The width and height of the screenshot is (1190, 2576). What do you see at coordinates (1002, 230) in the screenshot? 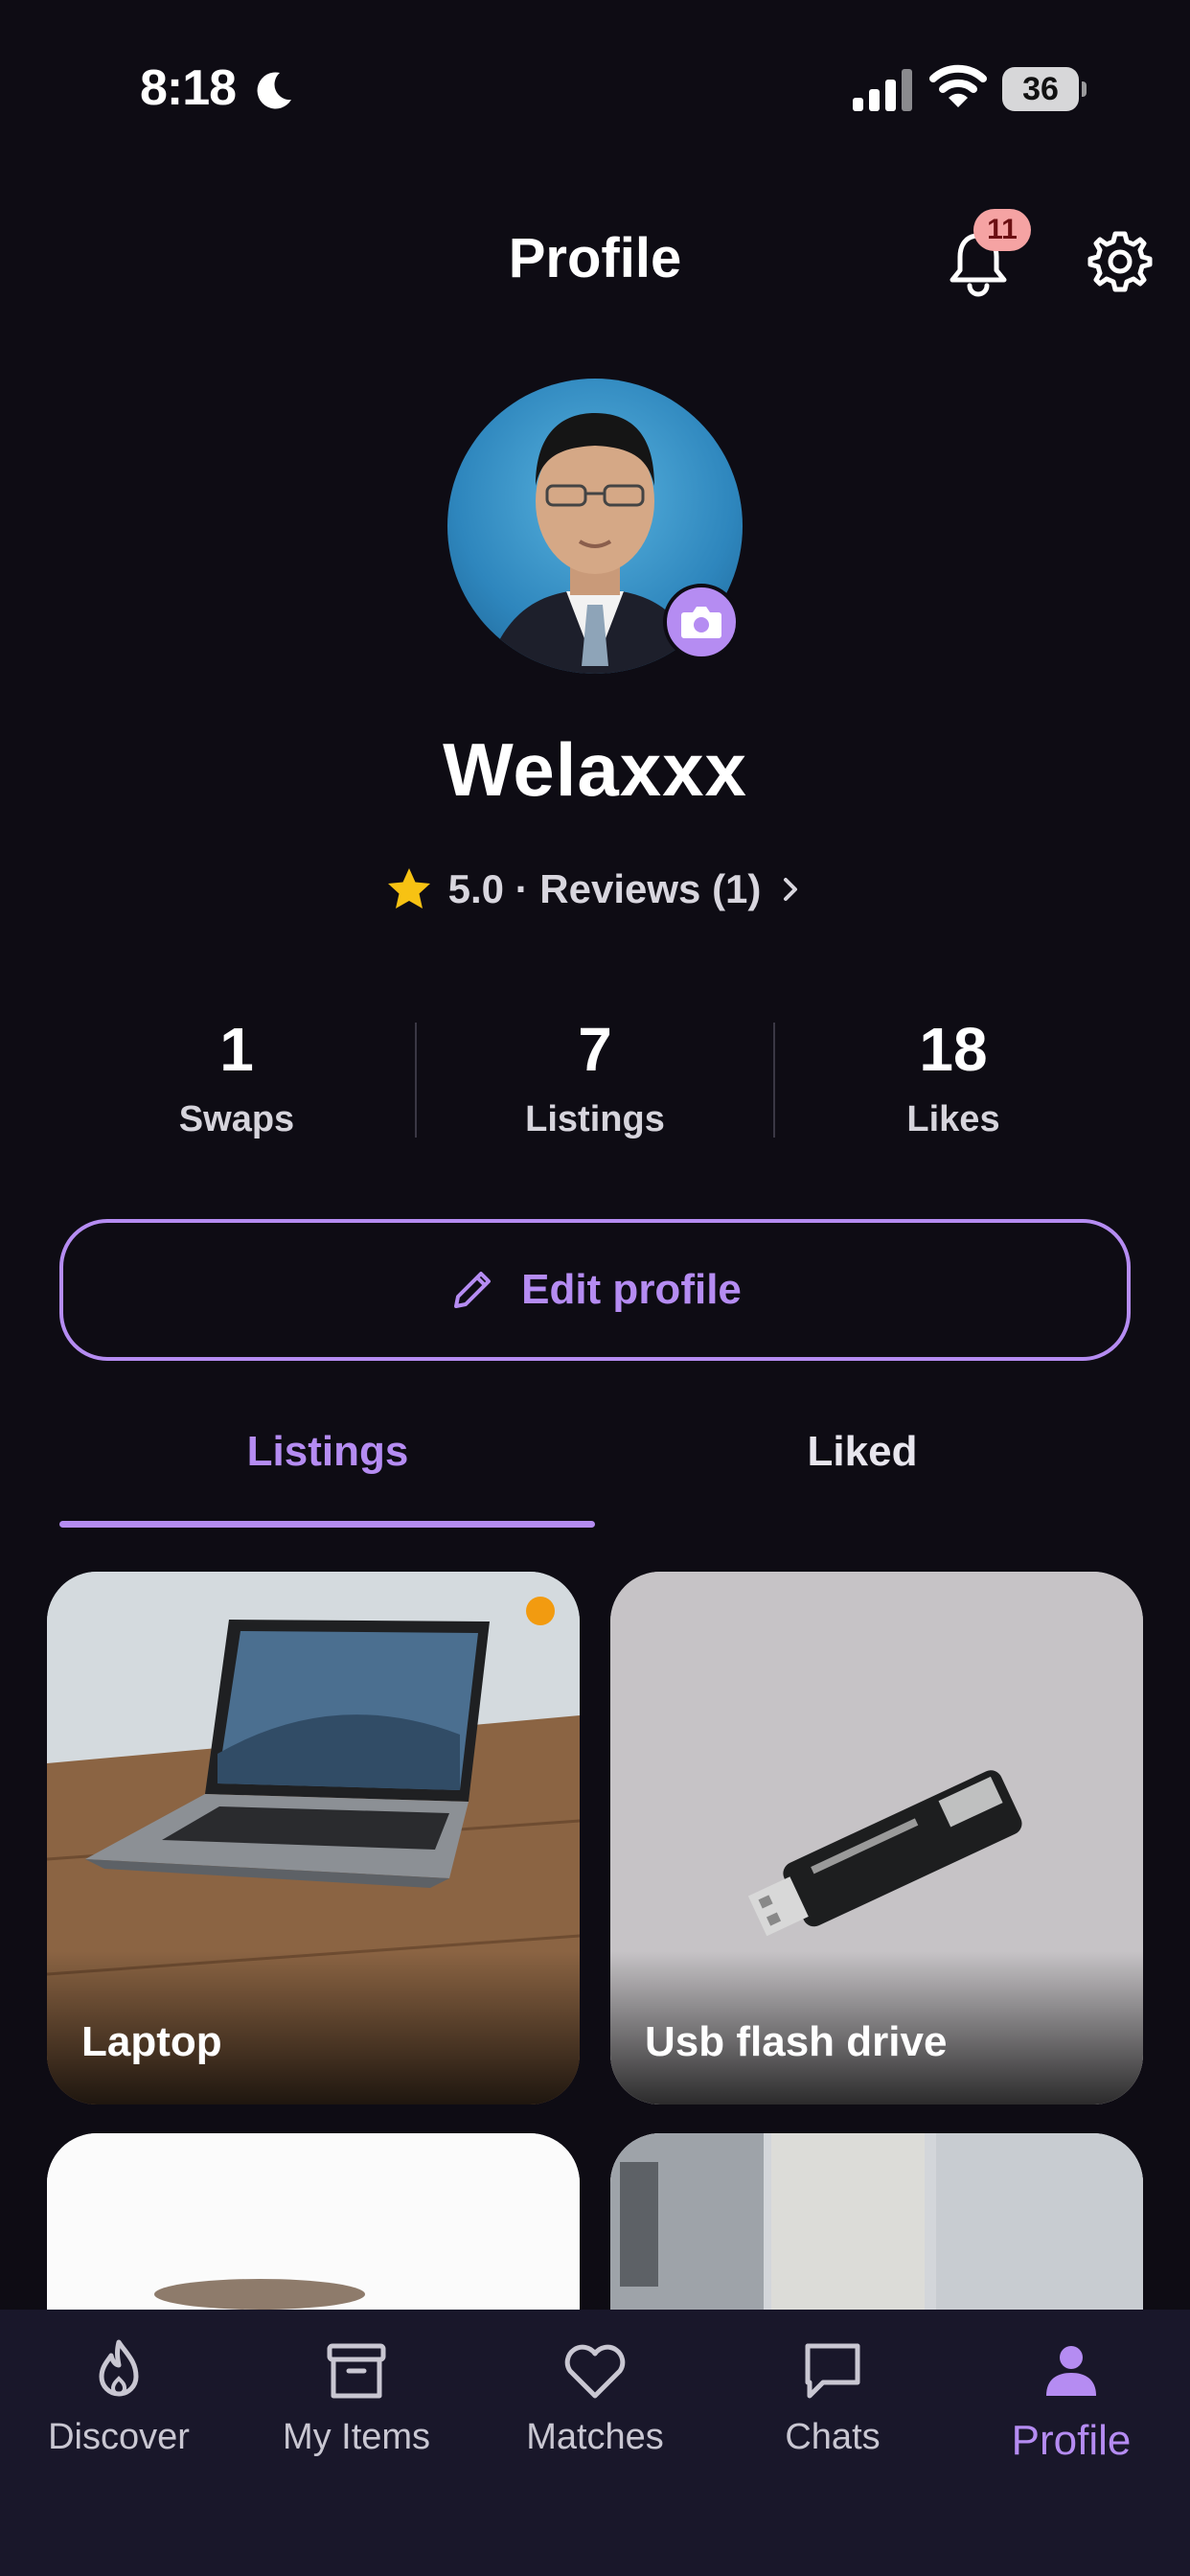
I see `notification-badge: 11` at bounding box center [1002, 230].